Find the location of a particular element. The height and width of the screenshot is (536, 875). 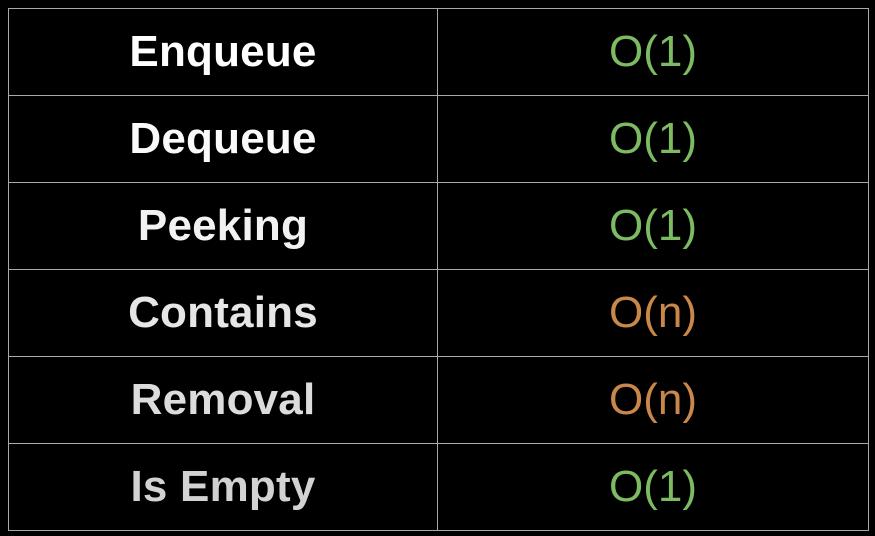

operation-name: Enqueue is located at coordinates (223, 51).